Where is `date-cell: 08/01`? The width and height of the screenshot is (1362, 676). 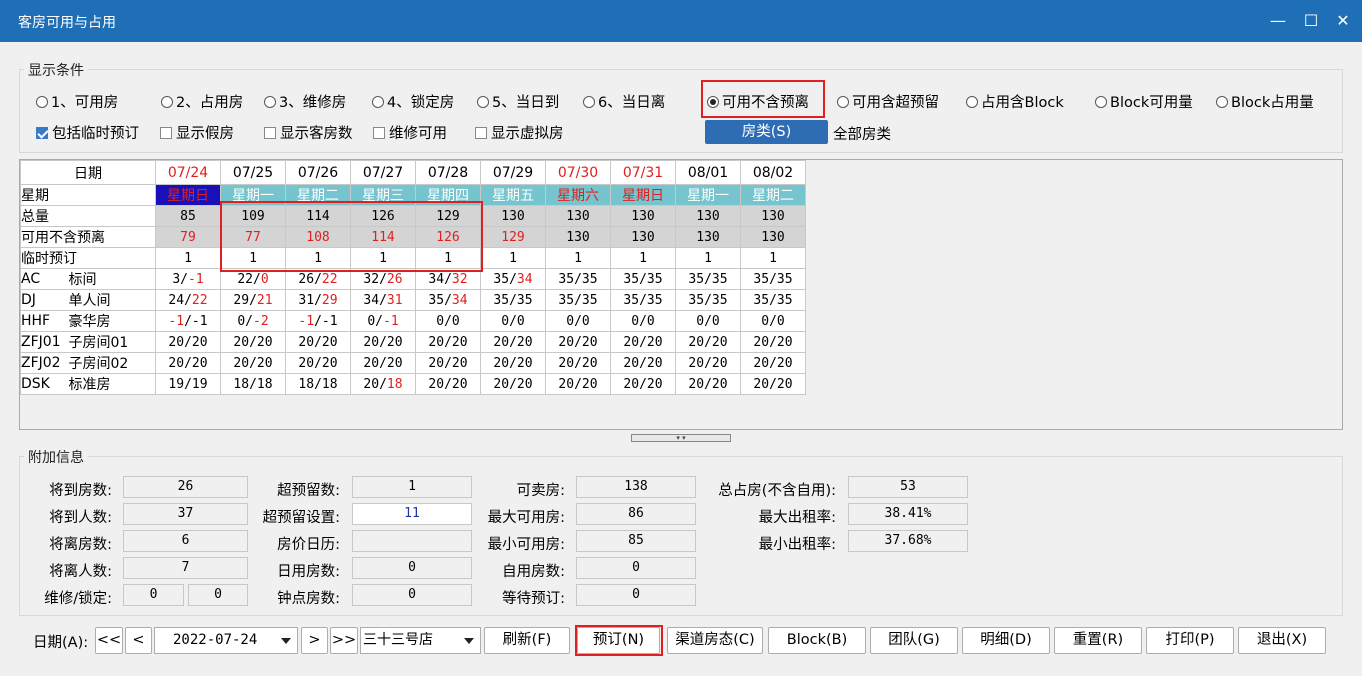
date-cell: 08/01 is located at coordinates (708, 172).